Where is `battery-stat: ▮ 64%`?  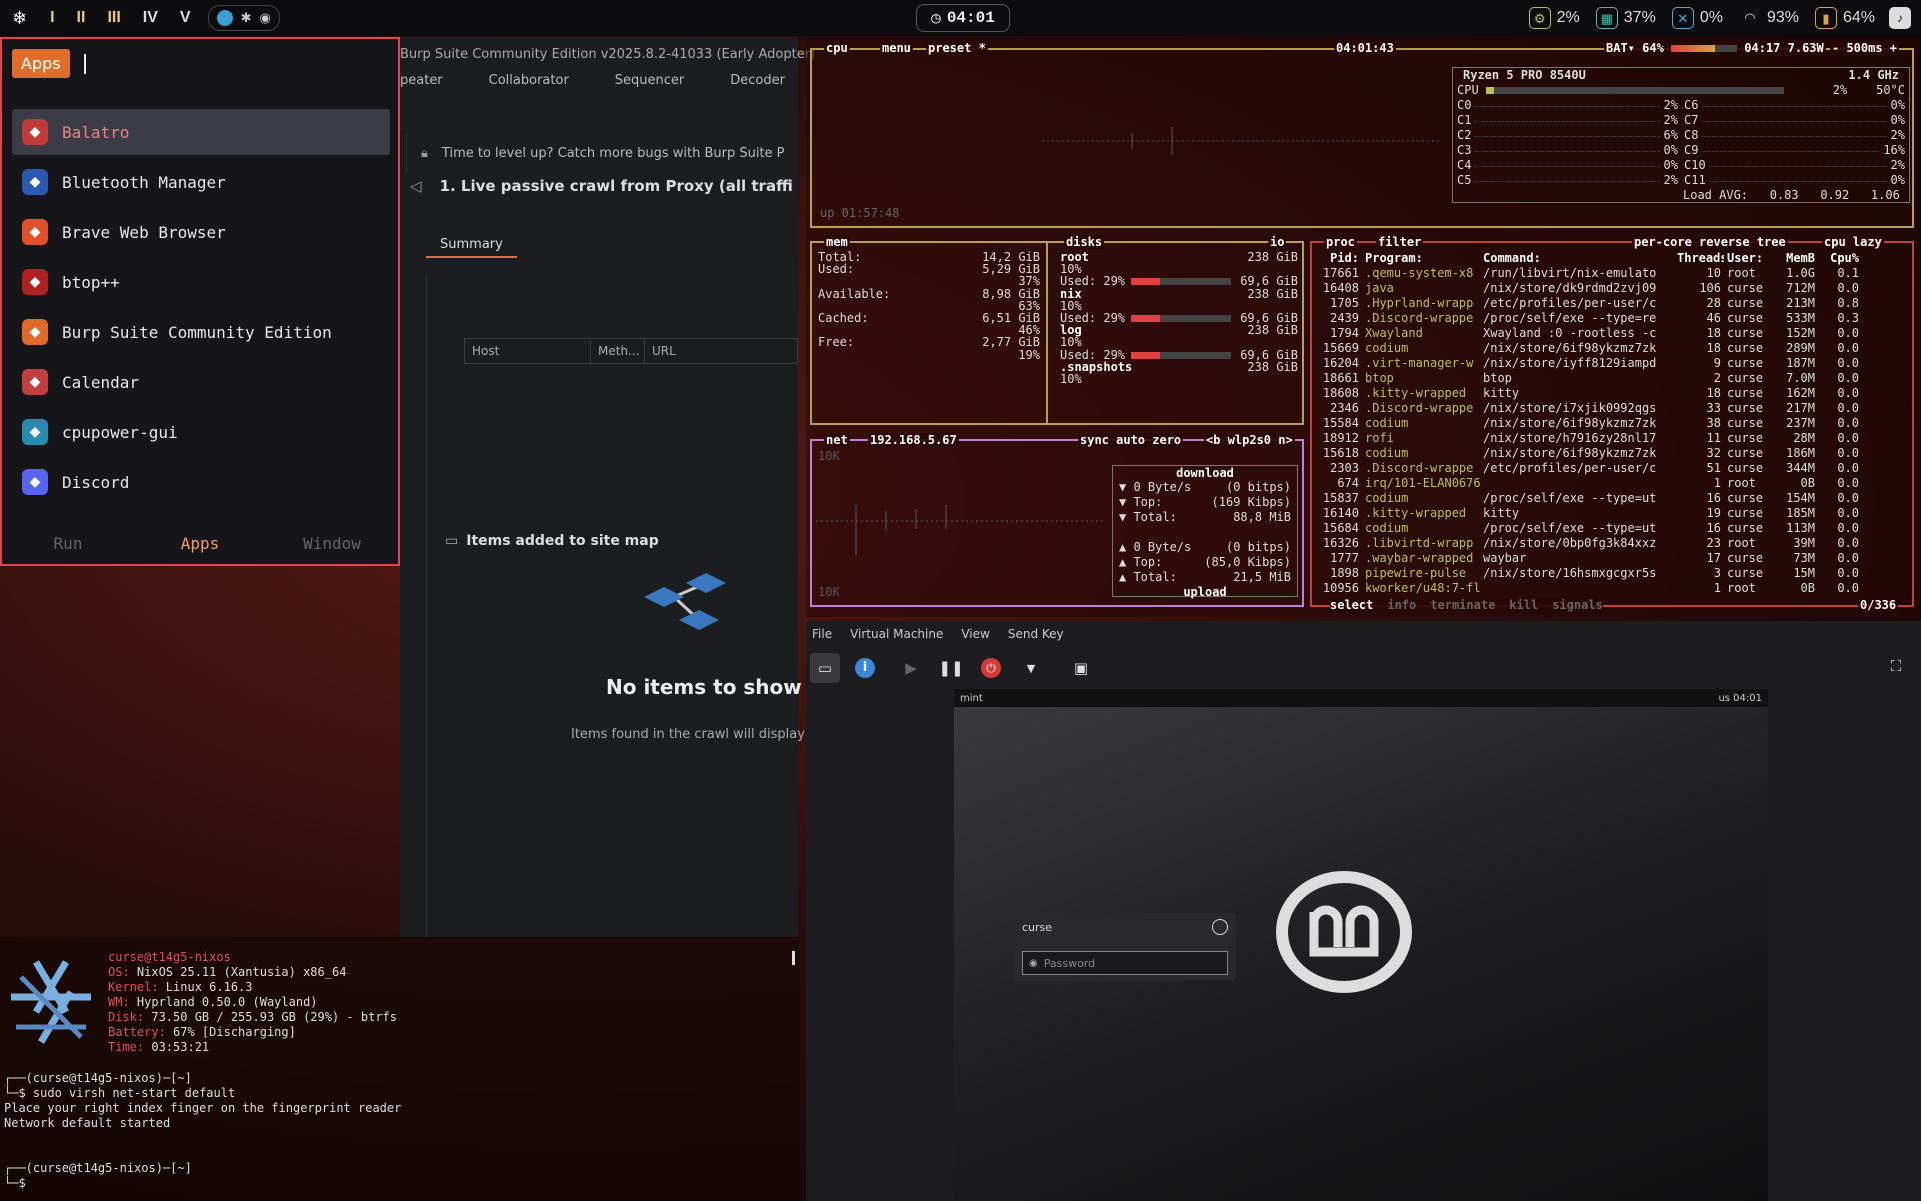 battery-stat: ▮ 64% is located at coordinates (1844, 18).